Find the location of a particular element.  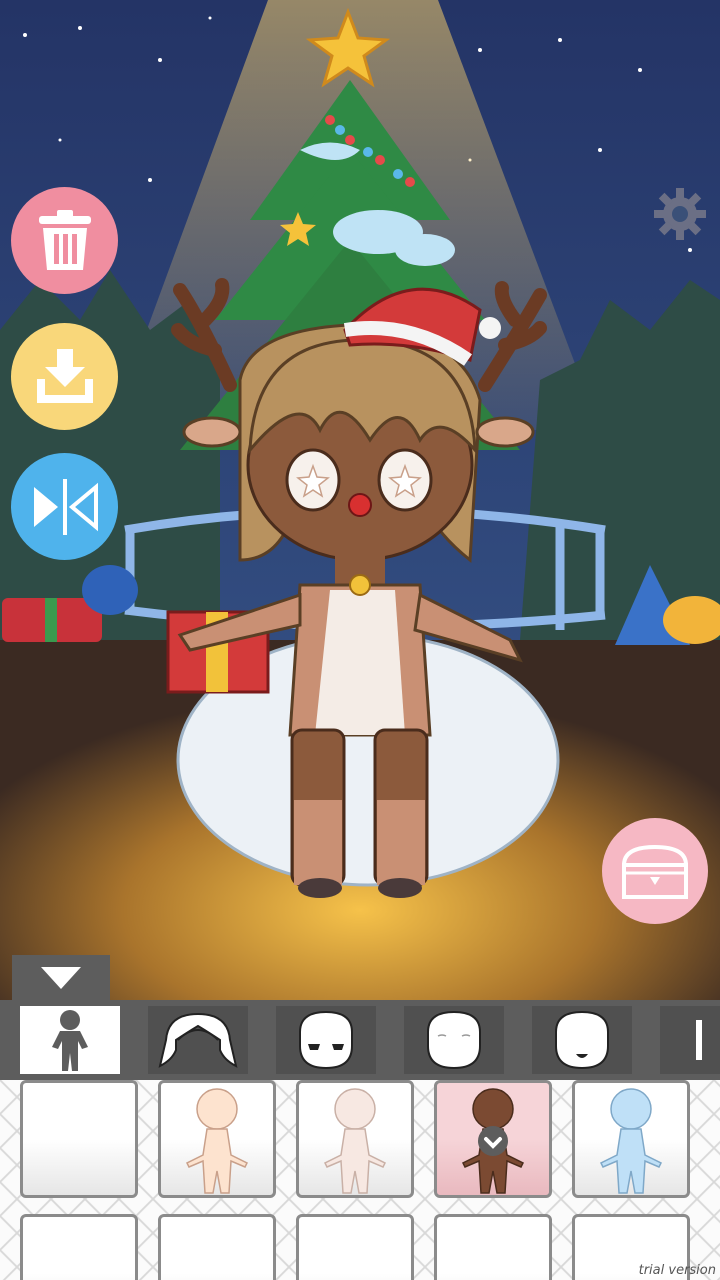

tab-next is located at coordinates (690, 1040).